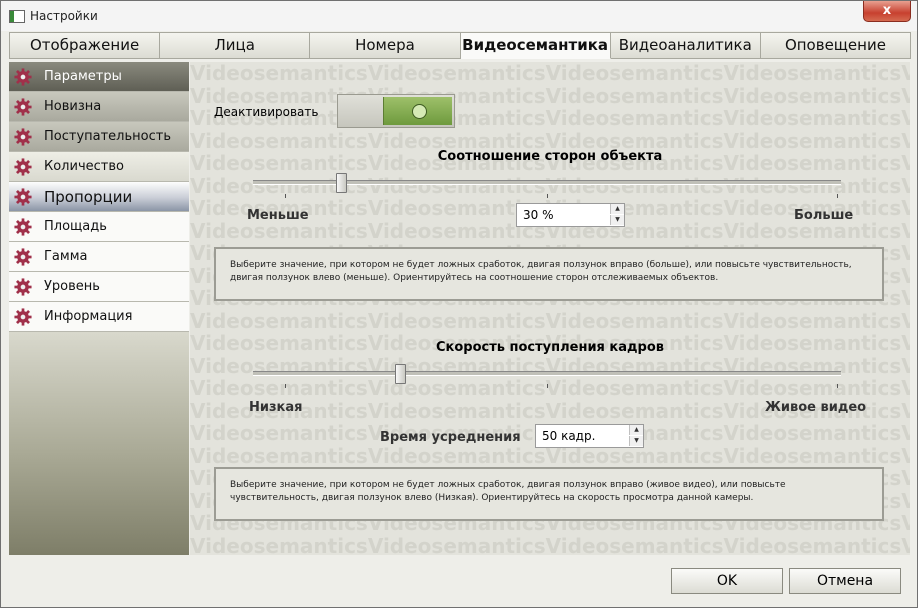 This screenshot has height=608, width=918. Describe the element at coordinates (342, 183) in the screenshot. I see `aspect-slider-thumb` at that location.